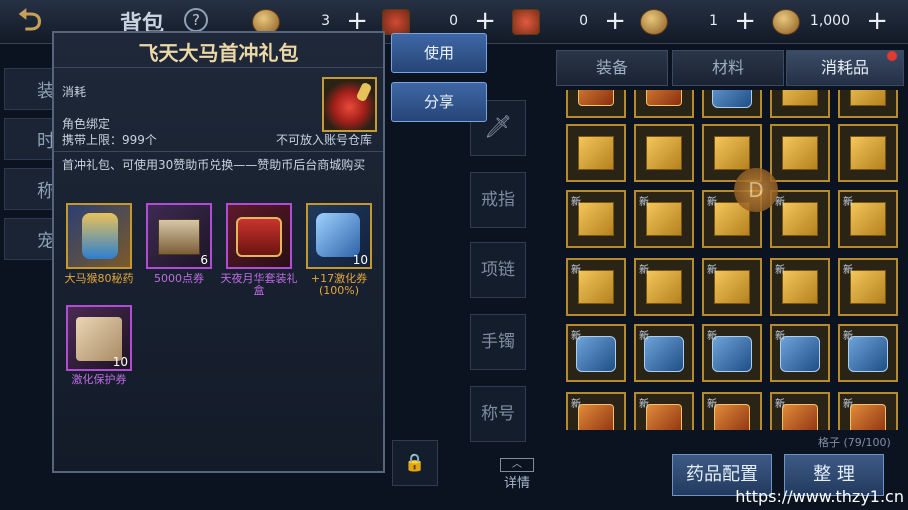 The height and width of the screenshot is (510, 908). What do you see at coordinates (218, 151) in the screenshot?
I see `divider` at bounding box center [218, 151].